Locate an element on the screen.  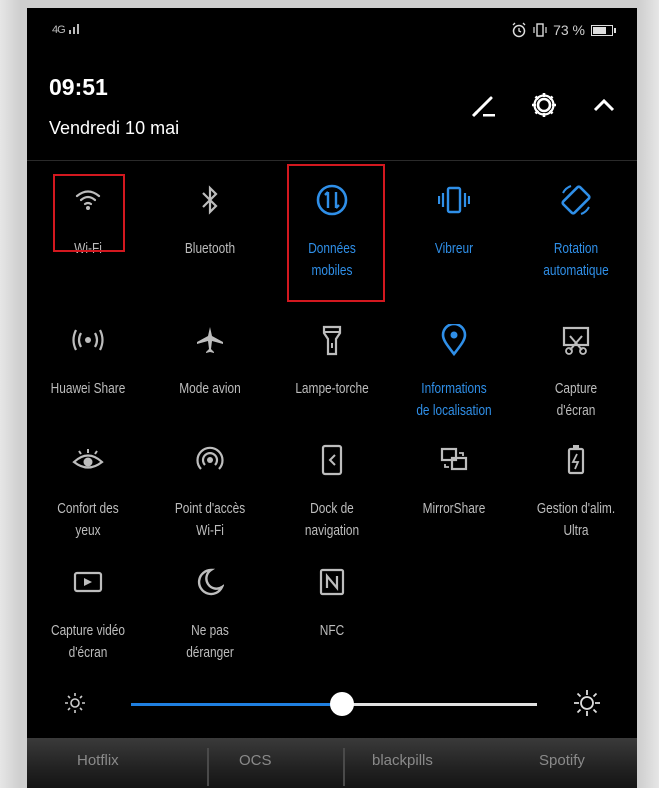
toggle-navigation-dock: Dock de navigation is located at coordinates (332, 490).